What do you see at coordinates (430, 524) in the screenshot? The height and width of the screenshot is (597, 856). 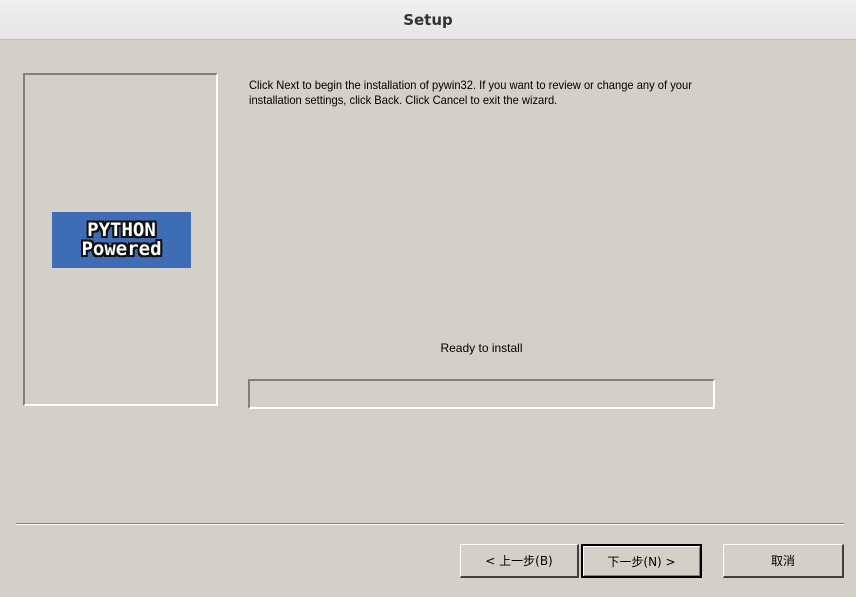 I see `button-separator` at bounding box center [430, 524].